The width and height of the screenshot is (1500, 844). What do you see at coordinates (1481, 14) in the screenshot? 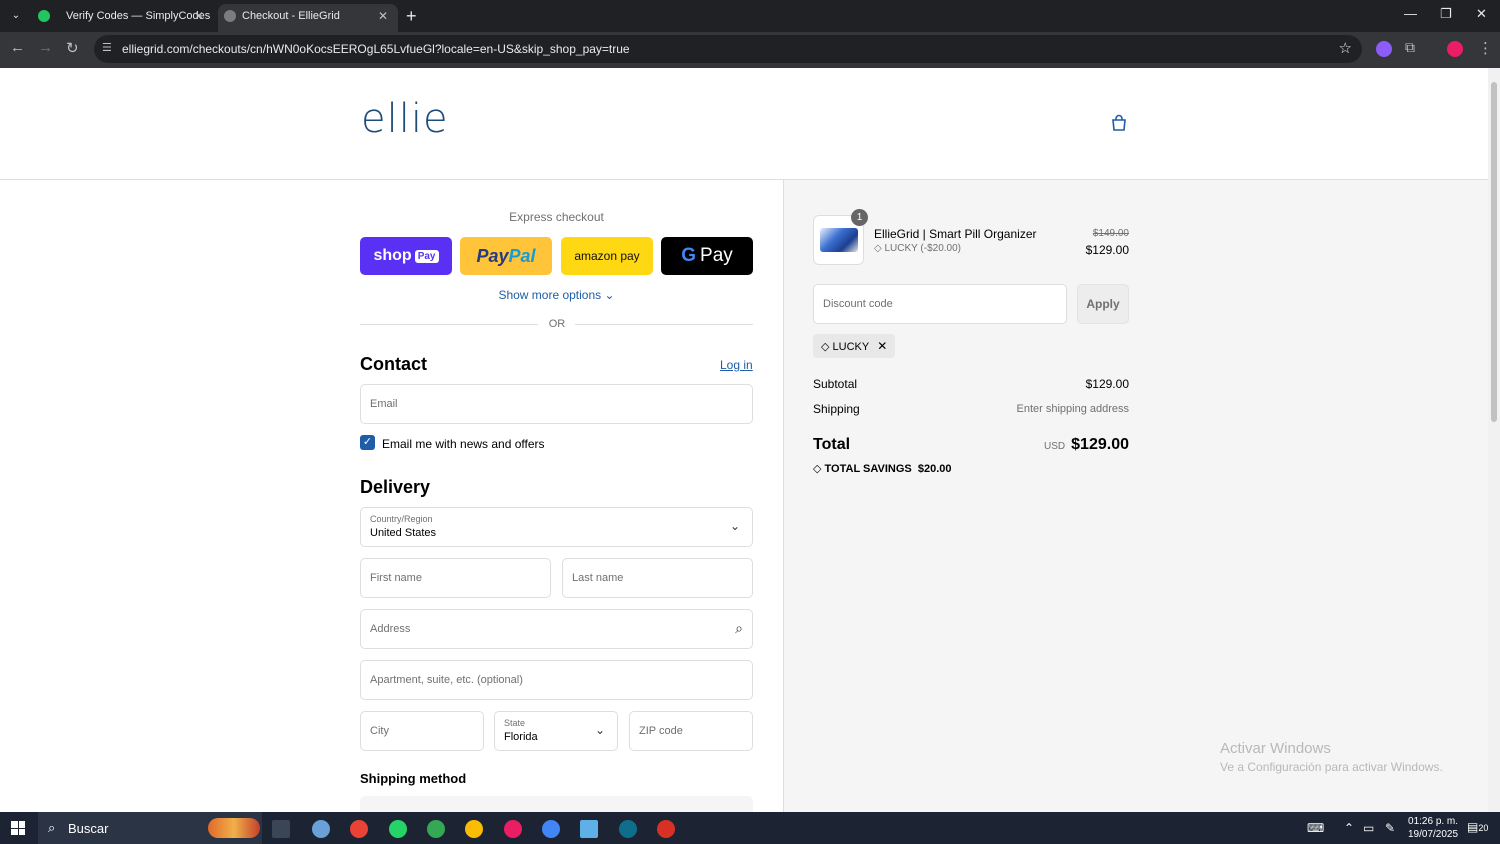
I see `close-window-icon: ✕` at bounding box center [1481, 14].